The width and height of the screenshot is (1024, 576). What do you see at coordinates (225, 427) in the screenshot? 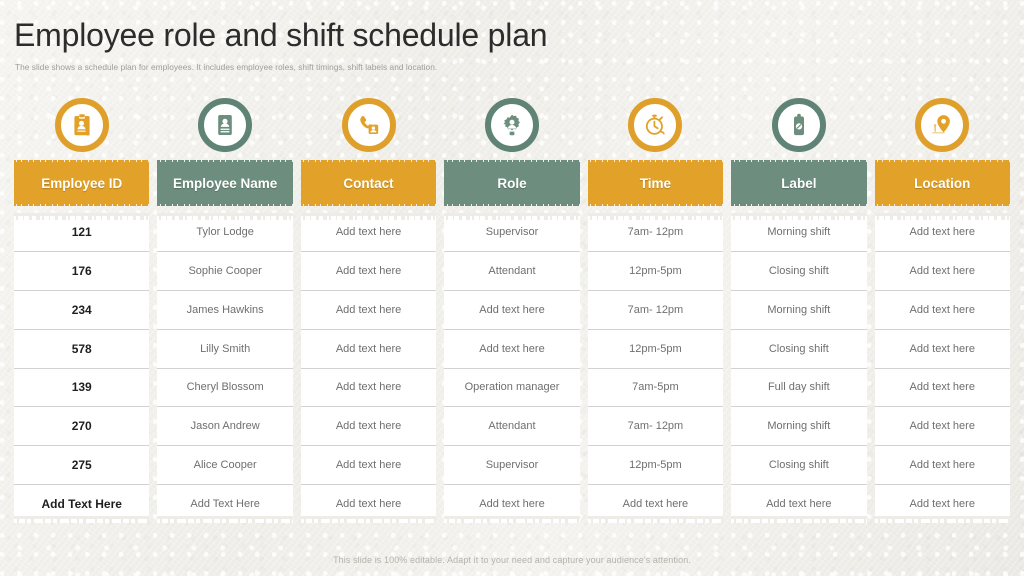
I see `table-cell: Jason Andrew` at bounding box center [225, 427].